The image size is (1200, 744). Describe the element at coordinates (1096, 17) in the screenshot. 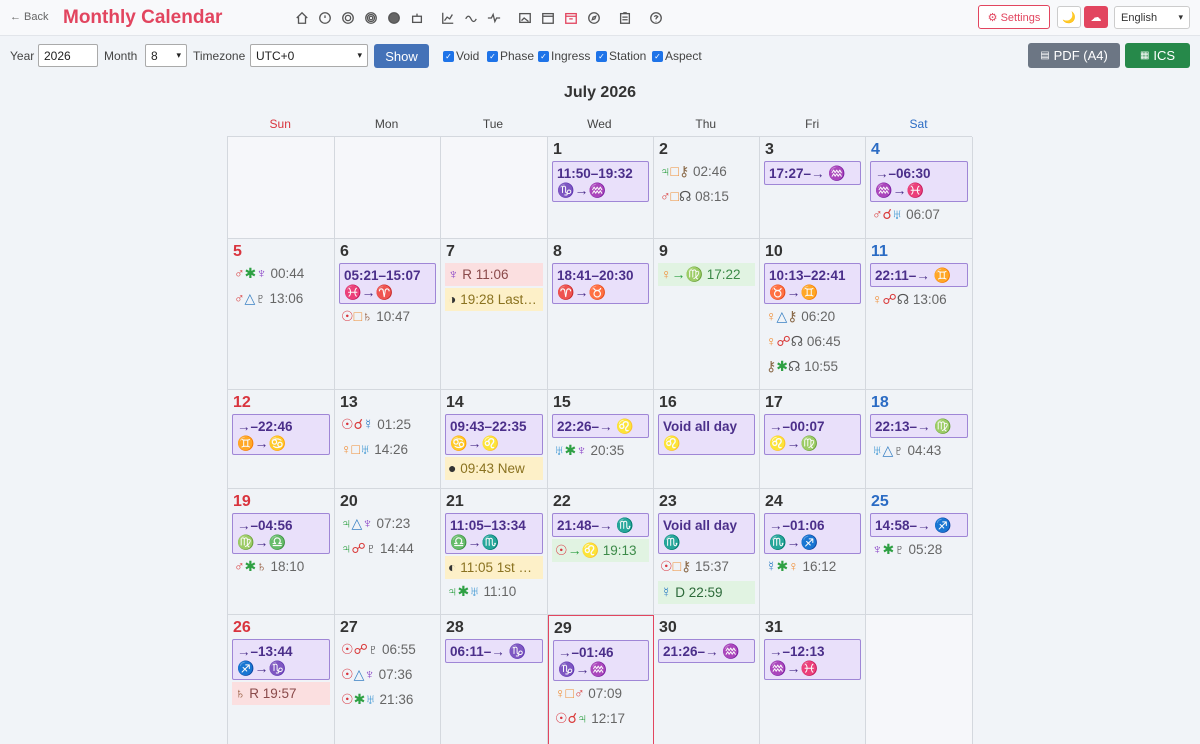

I see `cloud-icon: ☁` at that location.